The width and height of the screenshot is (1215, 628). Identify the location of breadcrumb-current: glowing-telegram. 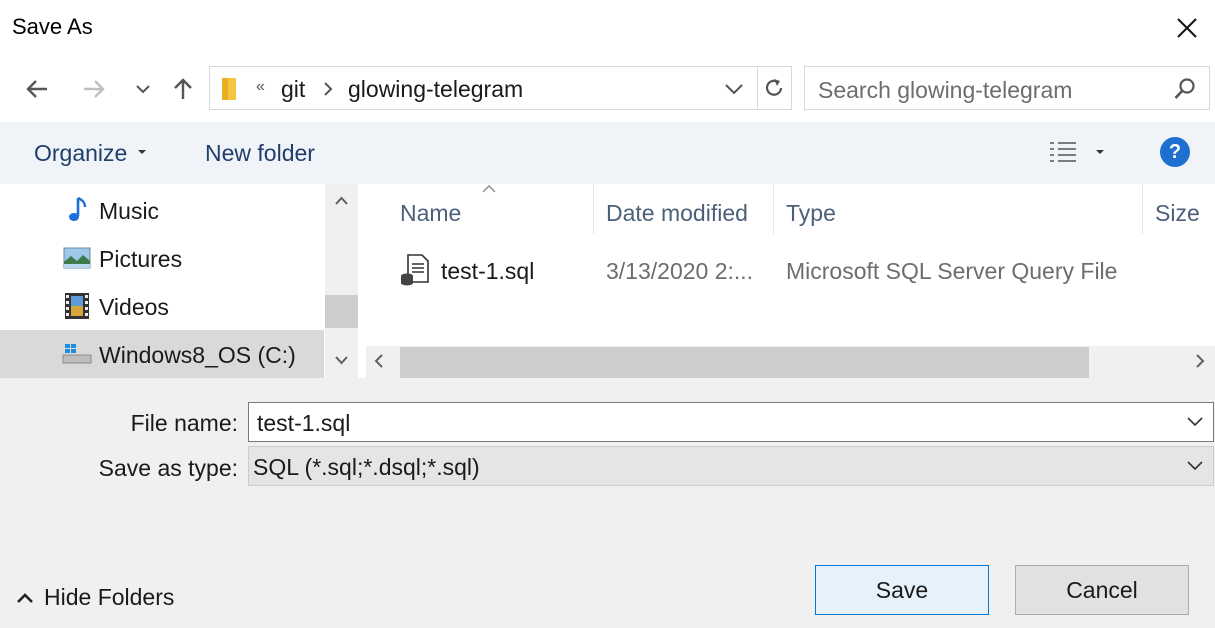
(435, 89).